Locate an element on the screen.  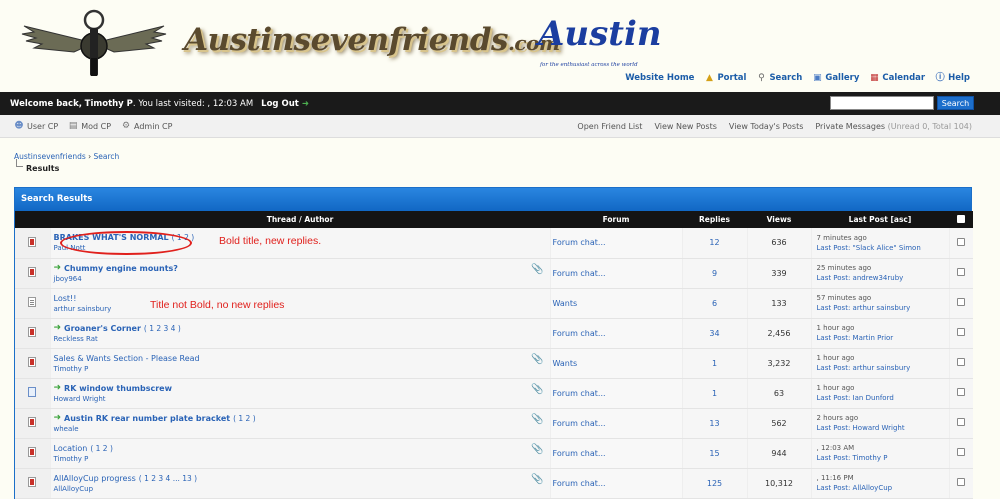
thread-pages: ( 1 2 3 4 ... 13 ) is located at coordinates (168, 478).